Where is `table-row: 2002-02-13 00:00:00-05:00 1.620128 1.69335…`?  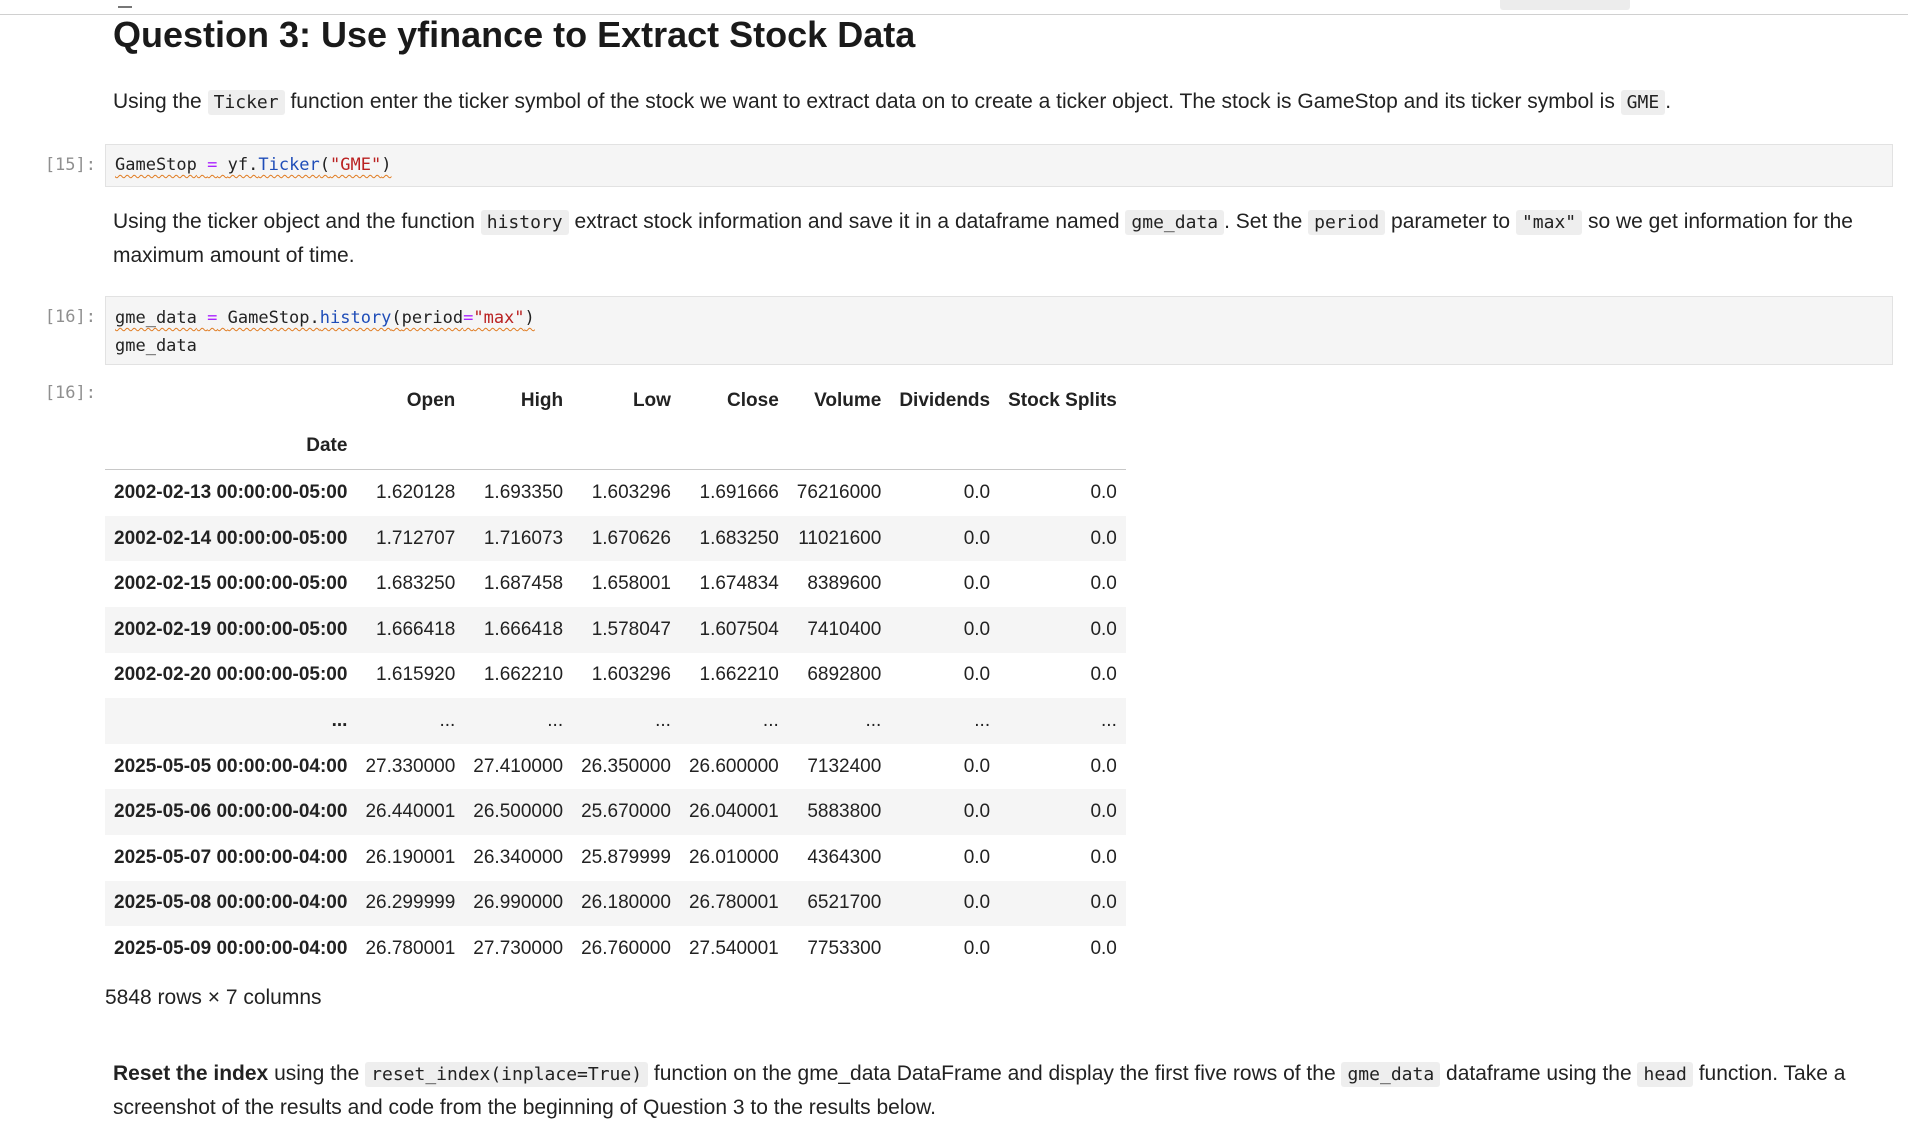 table-row: 2002-02-13 00:00:00-05:00 1.620128 1.69335… is located at coordinates (615, 493).